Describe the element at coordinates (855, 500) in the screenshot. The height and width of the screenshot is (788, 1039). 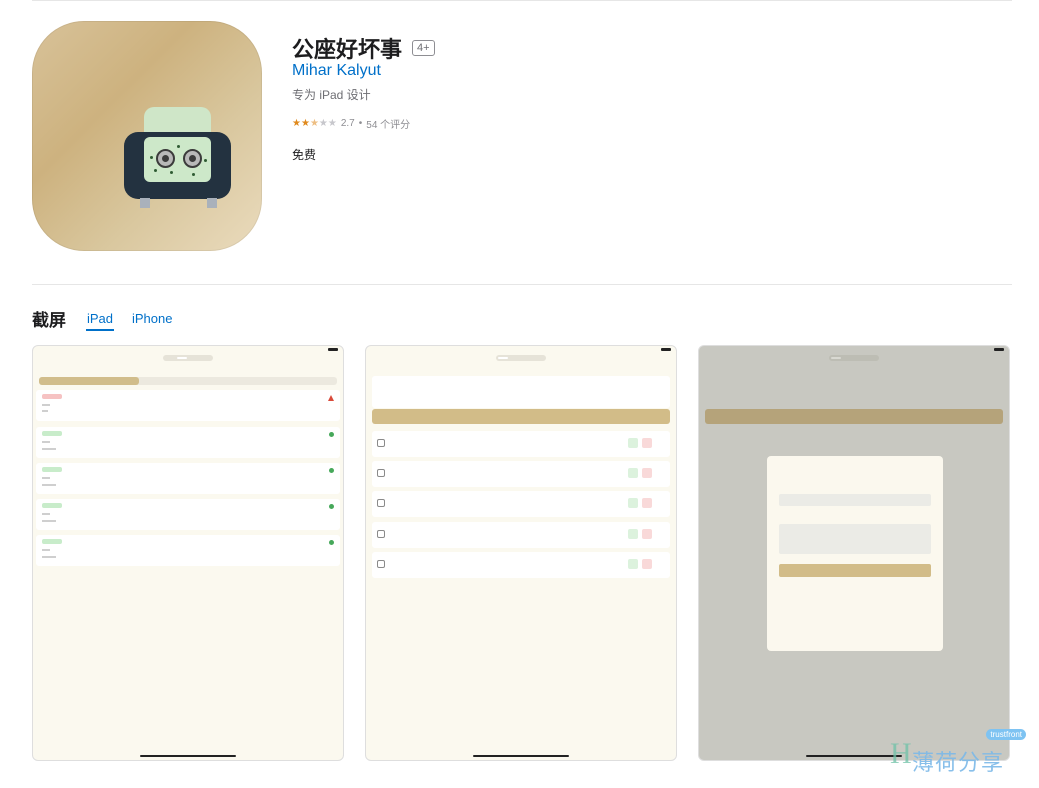
I see `name-field` at that location.